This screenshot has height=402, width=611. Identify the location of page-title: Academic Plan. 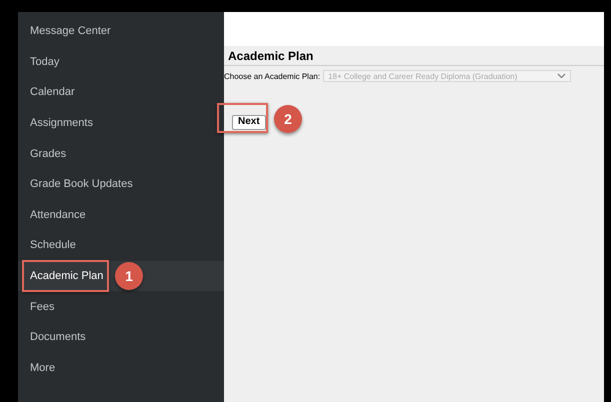
(414, 57).